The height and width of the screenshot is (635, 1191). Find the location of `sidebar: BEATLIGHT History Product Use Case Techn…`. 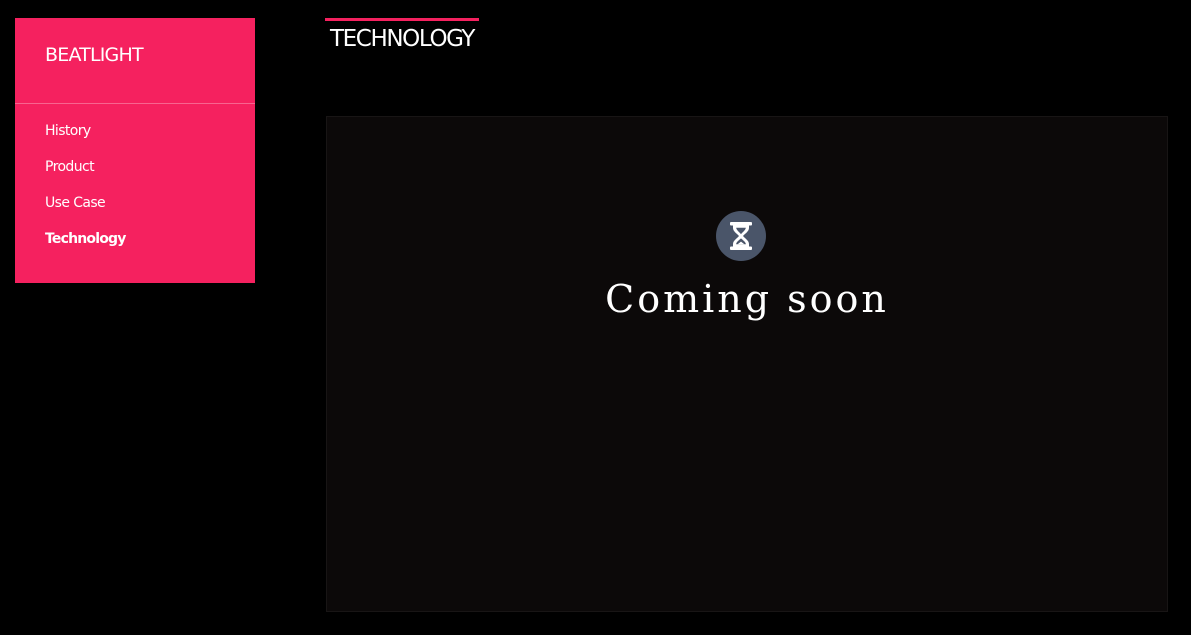

sidebar: BEATLIGHT History Product Use Case Techn… is located at coordinates (135, 150).